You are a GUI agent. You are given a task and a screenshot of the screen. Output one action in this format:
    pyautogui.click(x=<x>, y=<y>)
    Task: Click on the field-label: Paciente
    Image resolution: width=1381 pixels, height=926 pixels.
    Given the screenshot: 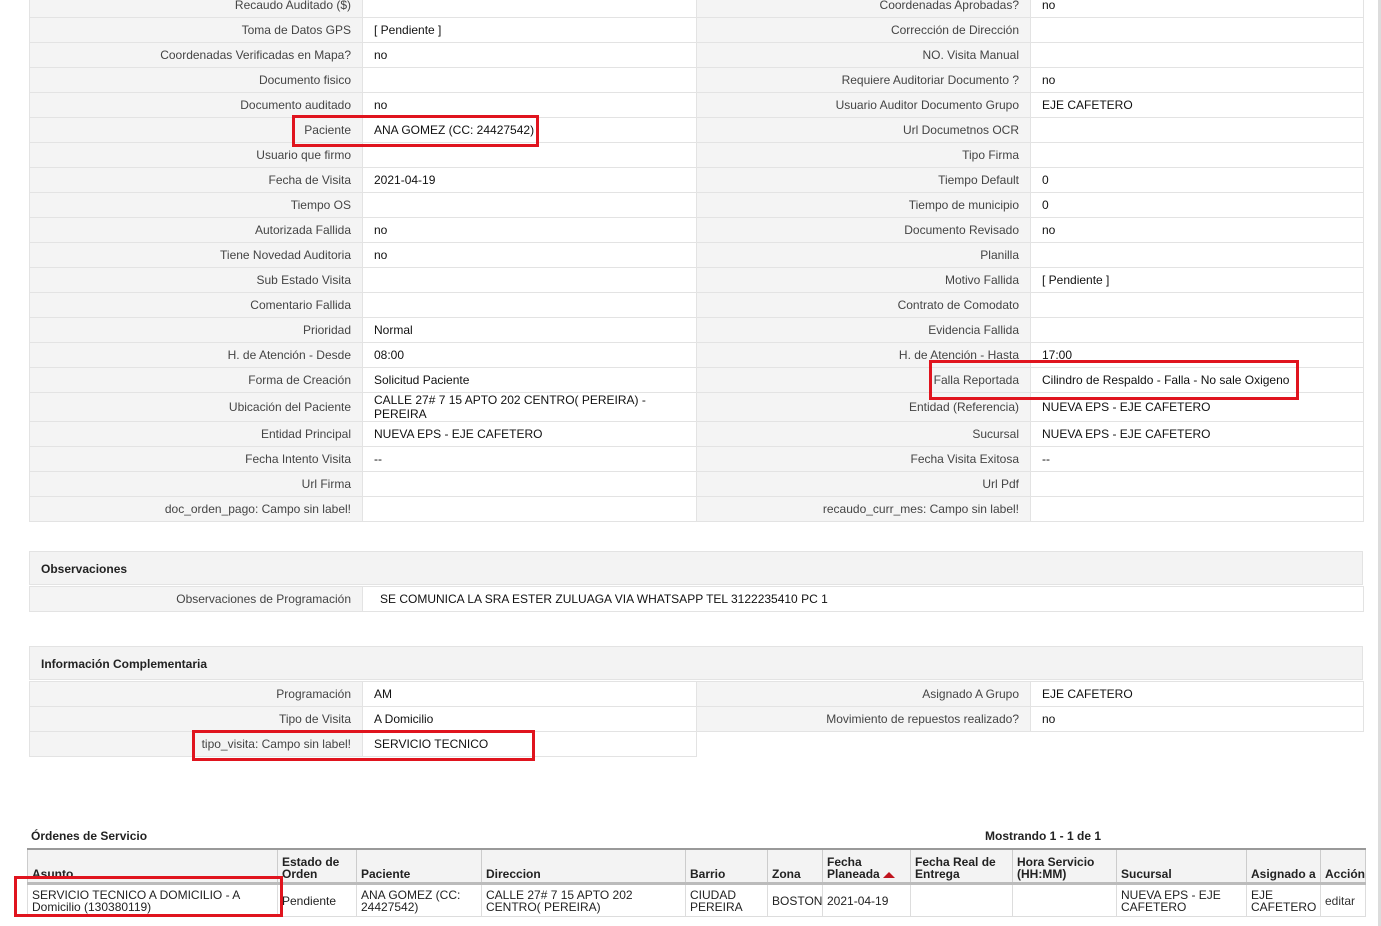 What is the action you would take?
    pyautogui.click(x=196, y=130)
    